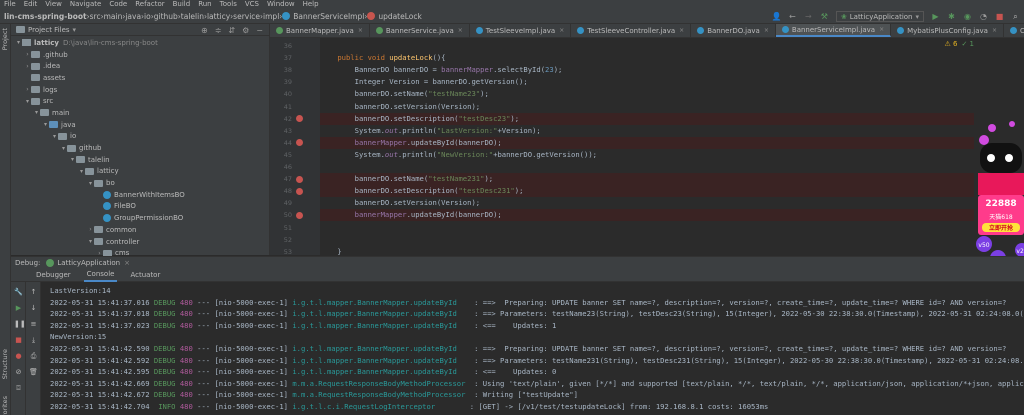 Image resolution: width=1024 pixels, height=415 pixels. I want to click on editor-tab: BannerServiceImpl.java ×, so click(833, 30).